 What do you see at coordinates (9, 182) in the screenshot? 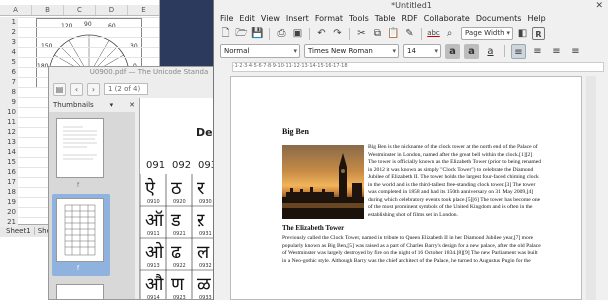
I see `row-number: 17` at bounding box center [9, 182].